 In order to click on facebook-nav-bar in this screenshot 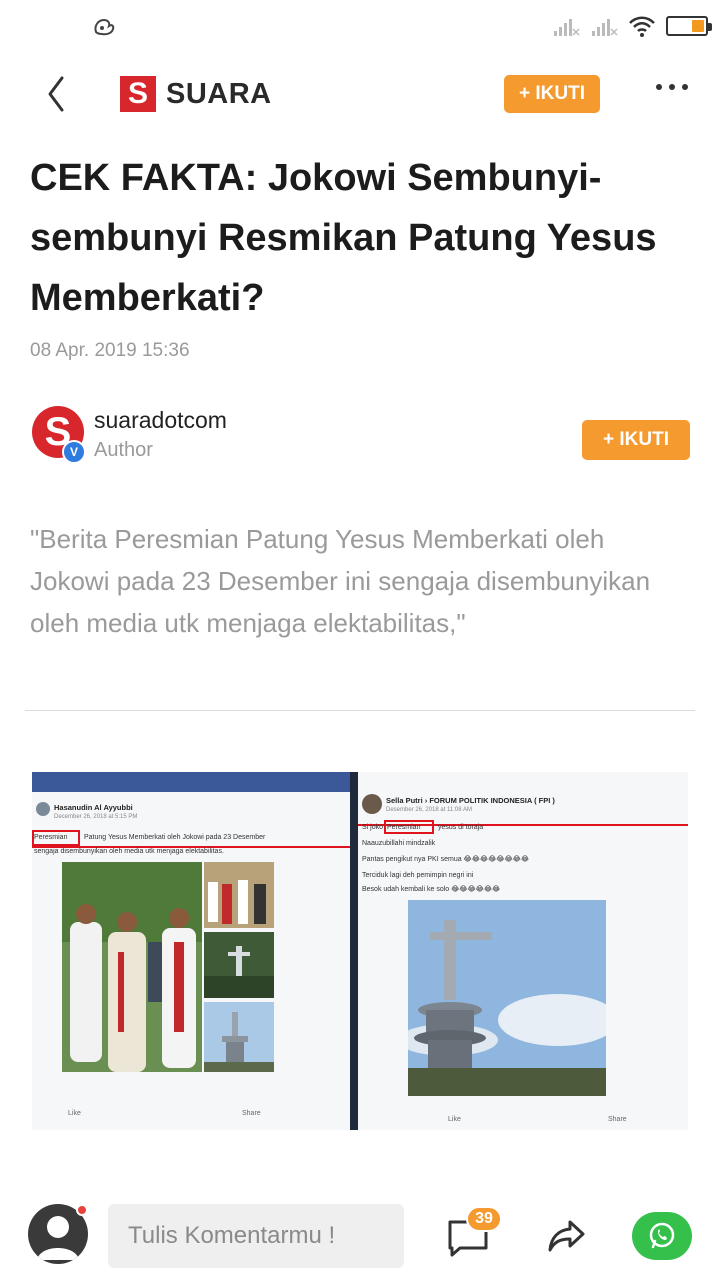, I will do `click(191, 782)`.